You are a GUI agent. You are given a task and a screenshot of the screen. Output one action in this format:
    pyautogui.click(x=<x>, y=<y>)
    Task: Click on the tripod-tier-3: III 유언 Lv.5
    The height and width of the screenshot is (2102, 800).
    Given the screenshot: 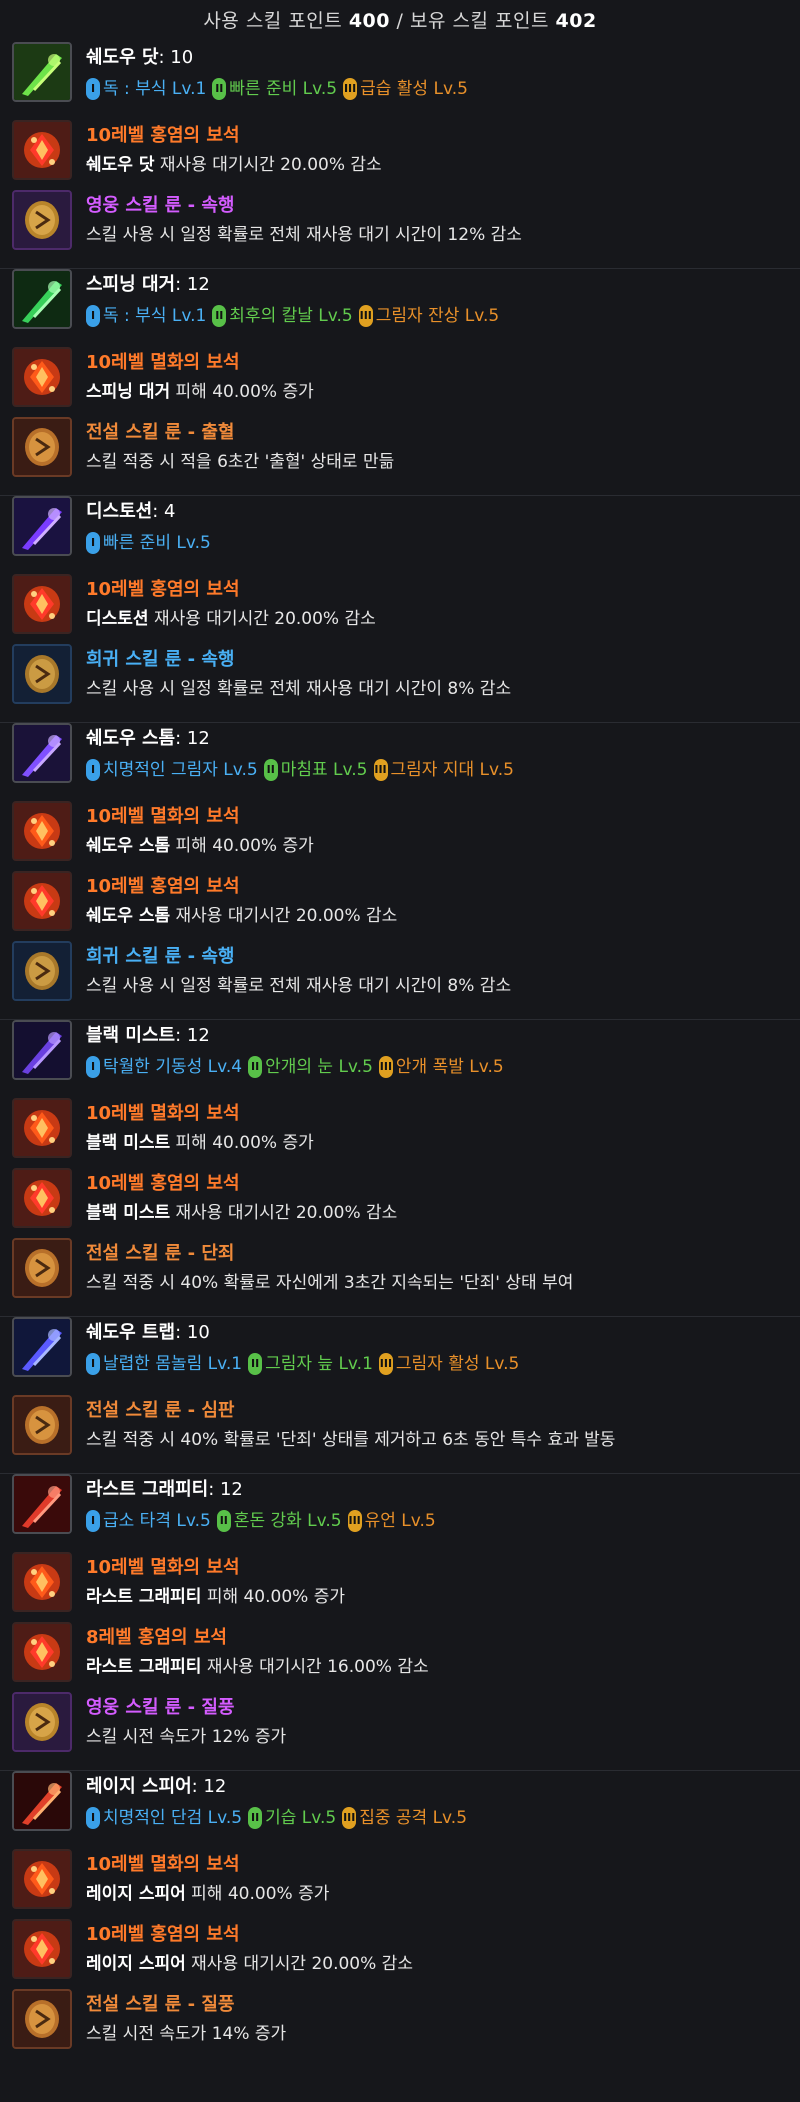 What is the action you would take?
    pyautogui.click(x=391, y=1521)
    